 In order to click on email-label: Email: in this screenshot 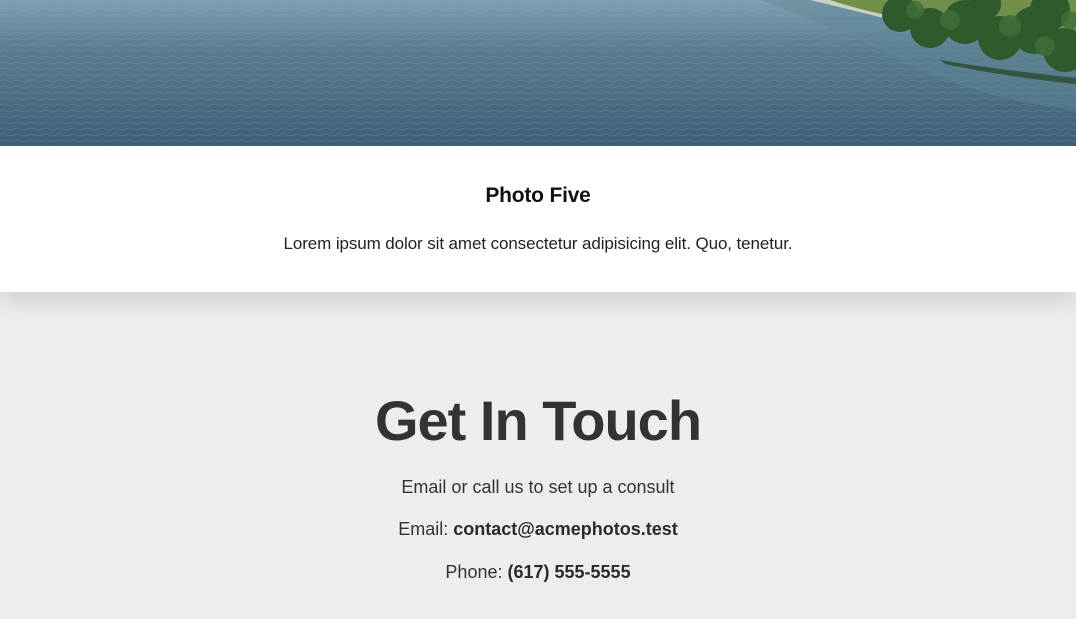, I will do `click(426, 529)`.